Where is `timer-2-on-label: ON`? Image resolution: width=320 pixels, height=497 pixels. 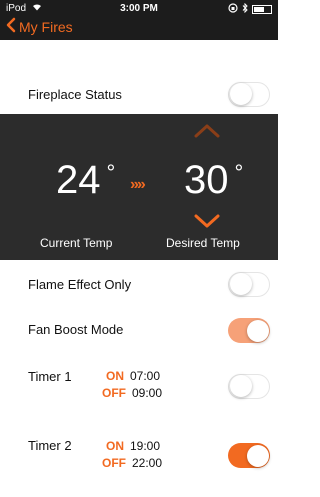
timer-2-on-label: ON is located at coordinates (115, 446).